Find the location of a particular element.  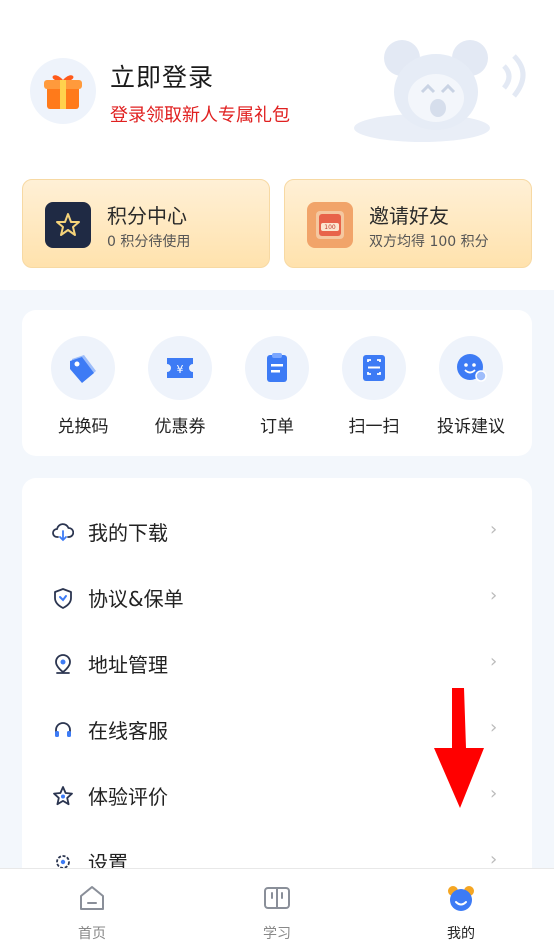

quick-actions-panel: 兑换码 ¥ 优惠券 订单 扫一扫 投诉建议 is located at coordinates (277, 383).